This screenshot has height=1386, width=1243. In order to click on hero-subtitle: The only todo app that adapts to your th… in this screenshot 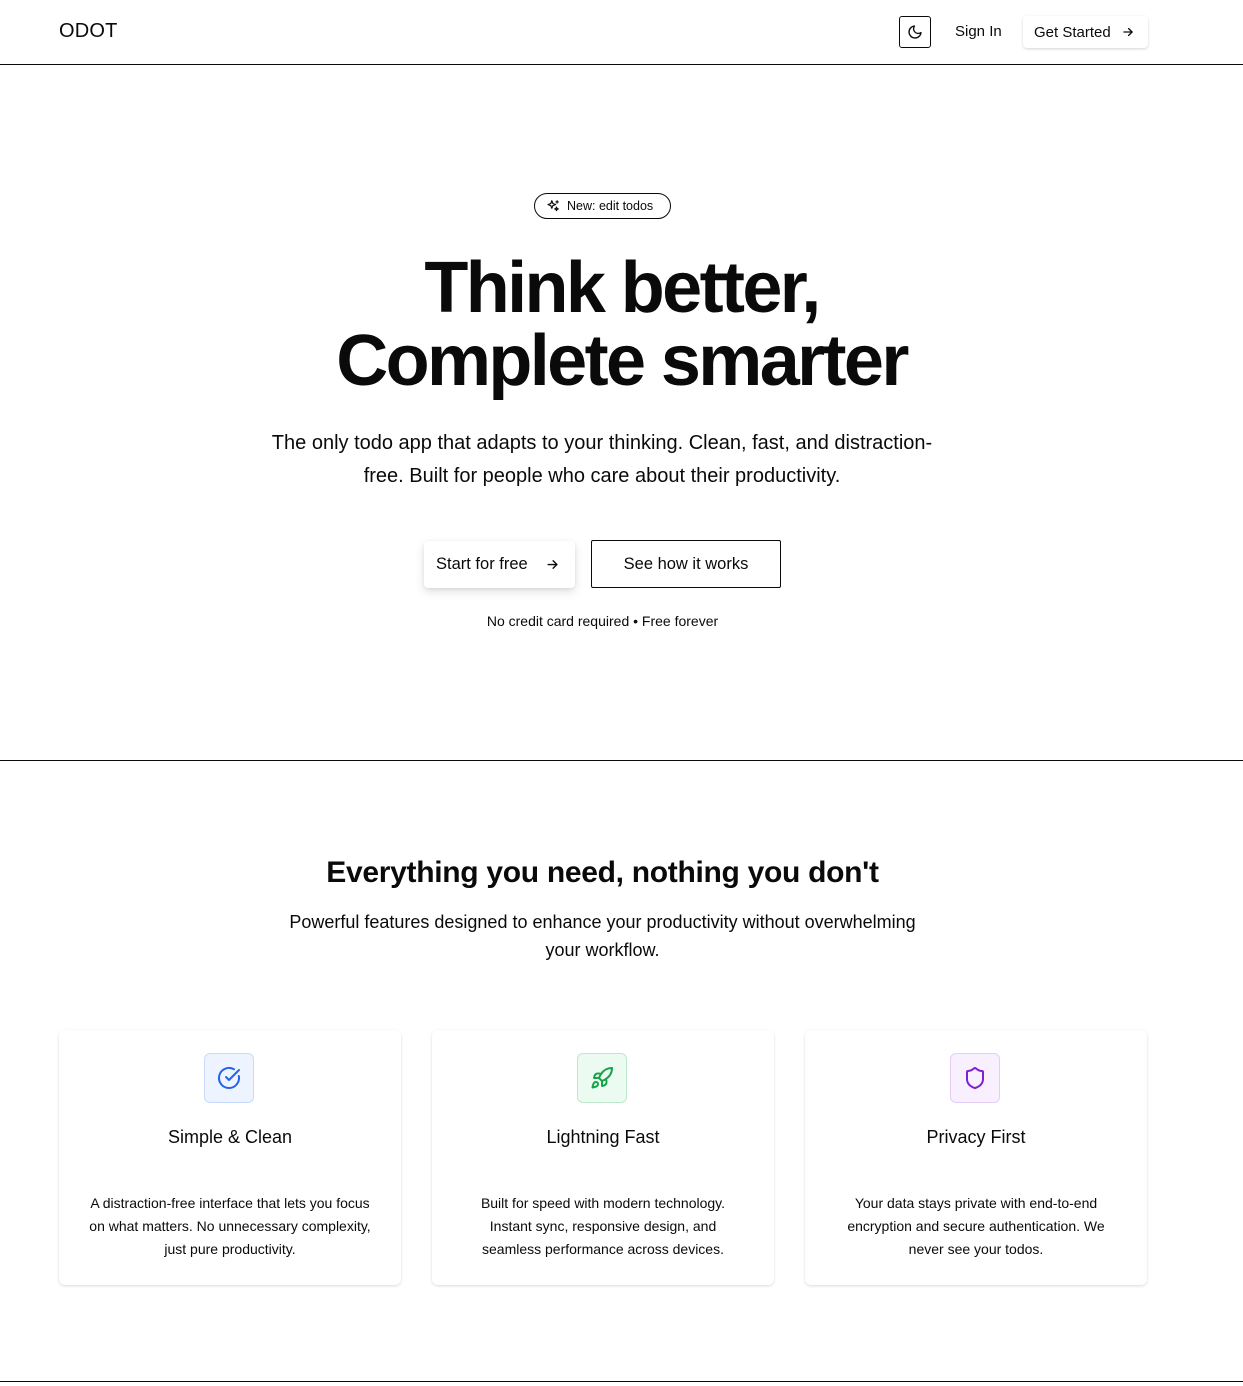, I will do `click(602, 459)`.